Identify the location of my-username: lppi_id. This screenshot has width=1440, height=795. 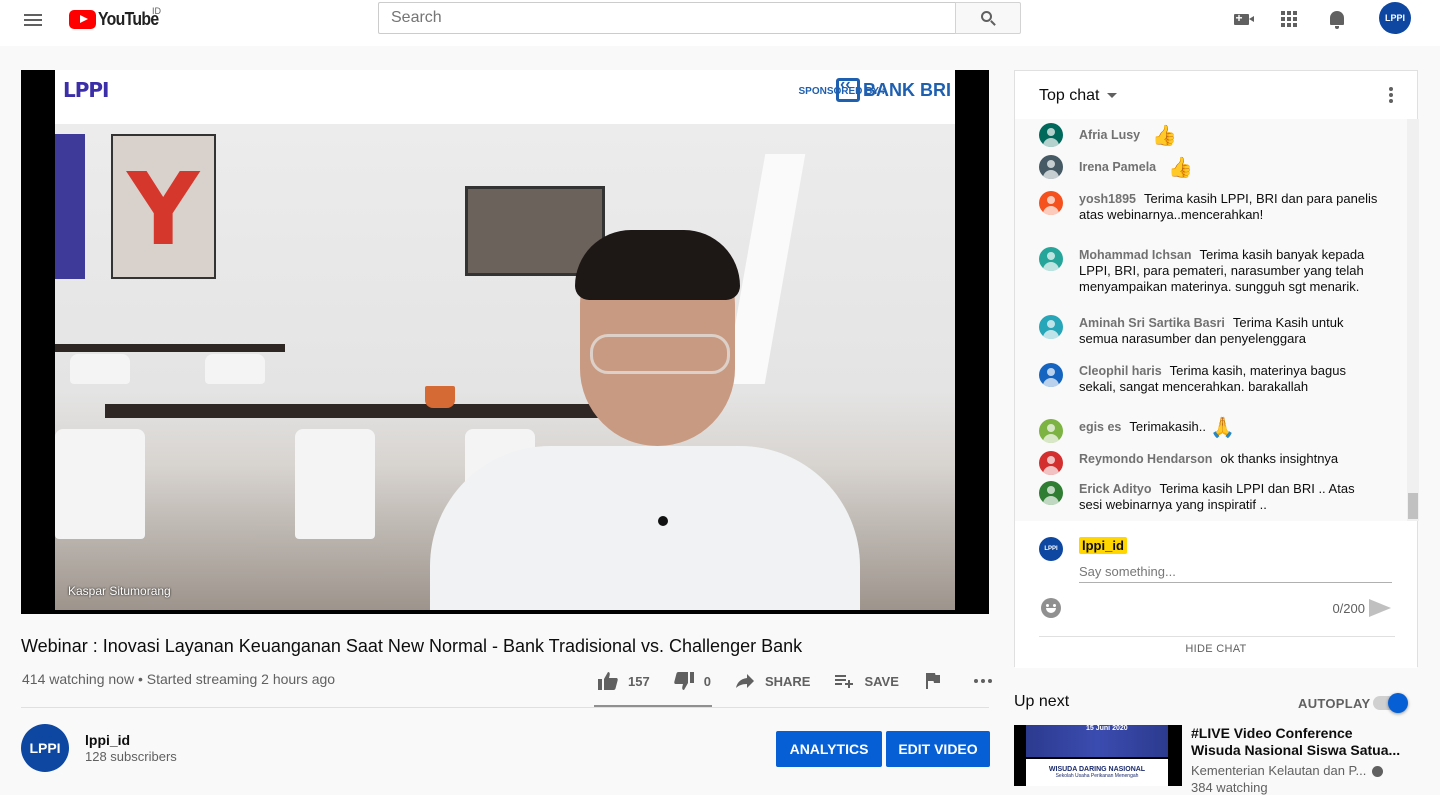
(1103, 545).